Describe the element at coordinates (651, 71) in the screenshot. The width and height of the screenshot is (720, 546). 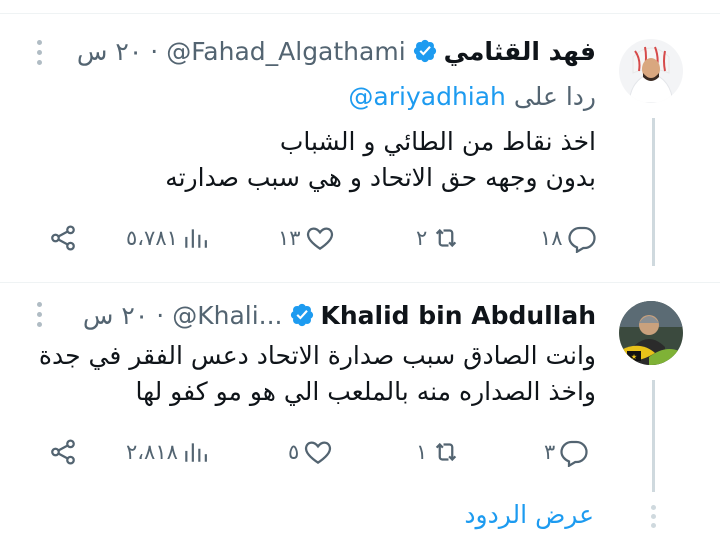
I see `avatar-fahad` at that location.